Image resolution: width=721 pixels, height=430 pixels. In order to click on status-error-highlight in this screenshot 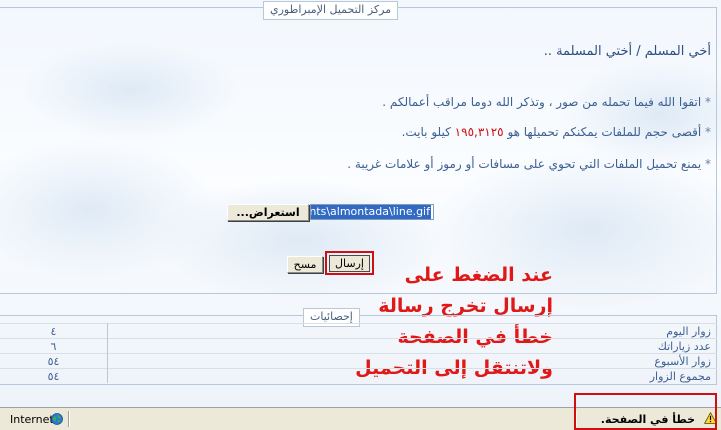, I will do `click(645, 411)`.